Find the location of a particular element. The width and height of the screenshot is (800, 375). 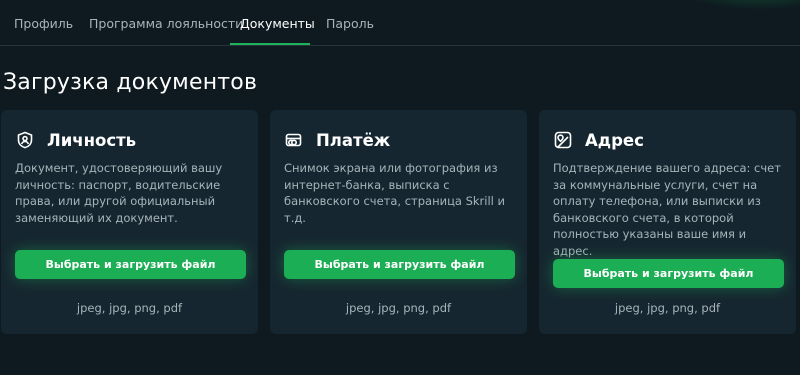

identity-badge-icon is located at coordinates (25, 140).